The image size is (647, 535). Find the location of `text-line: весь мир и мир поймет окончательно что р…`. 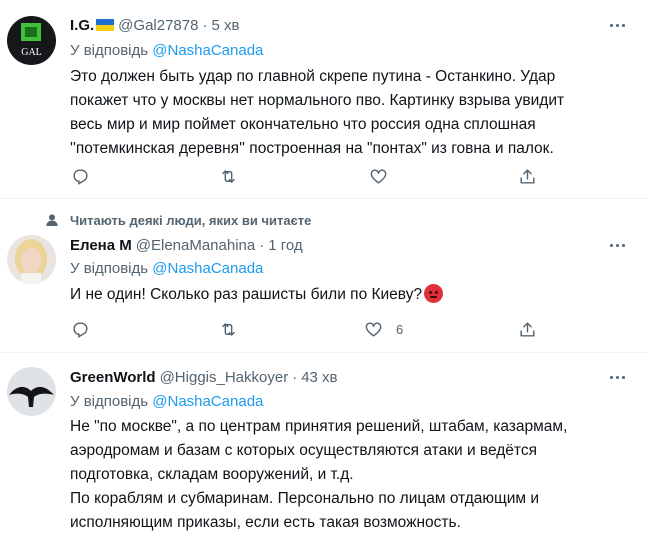

text-line: весь мир и мир поймет окончательно что р… is located at coordinates (303, 124).